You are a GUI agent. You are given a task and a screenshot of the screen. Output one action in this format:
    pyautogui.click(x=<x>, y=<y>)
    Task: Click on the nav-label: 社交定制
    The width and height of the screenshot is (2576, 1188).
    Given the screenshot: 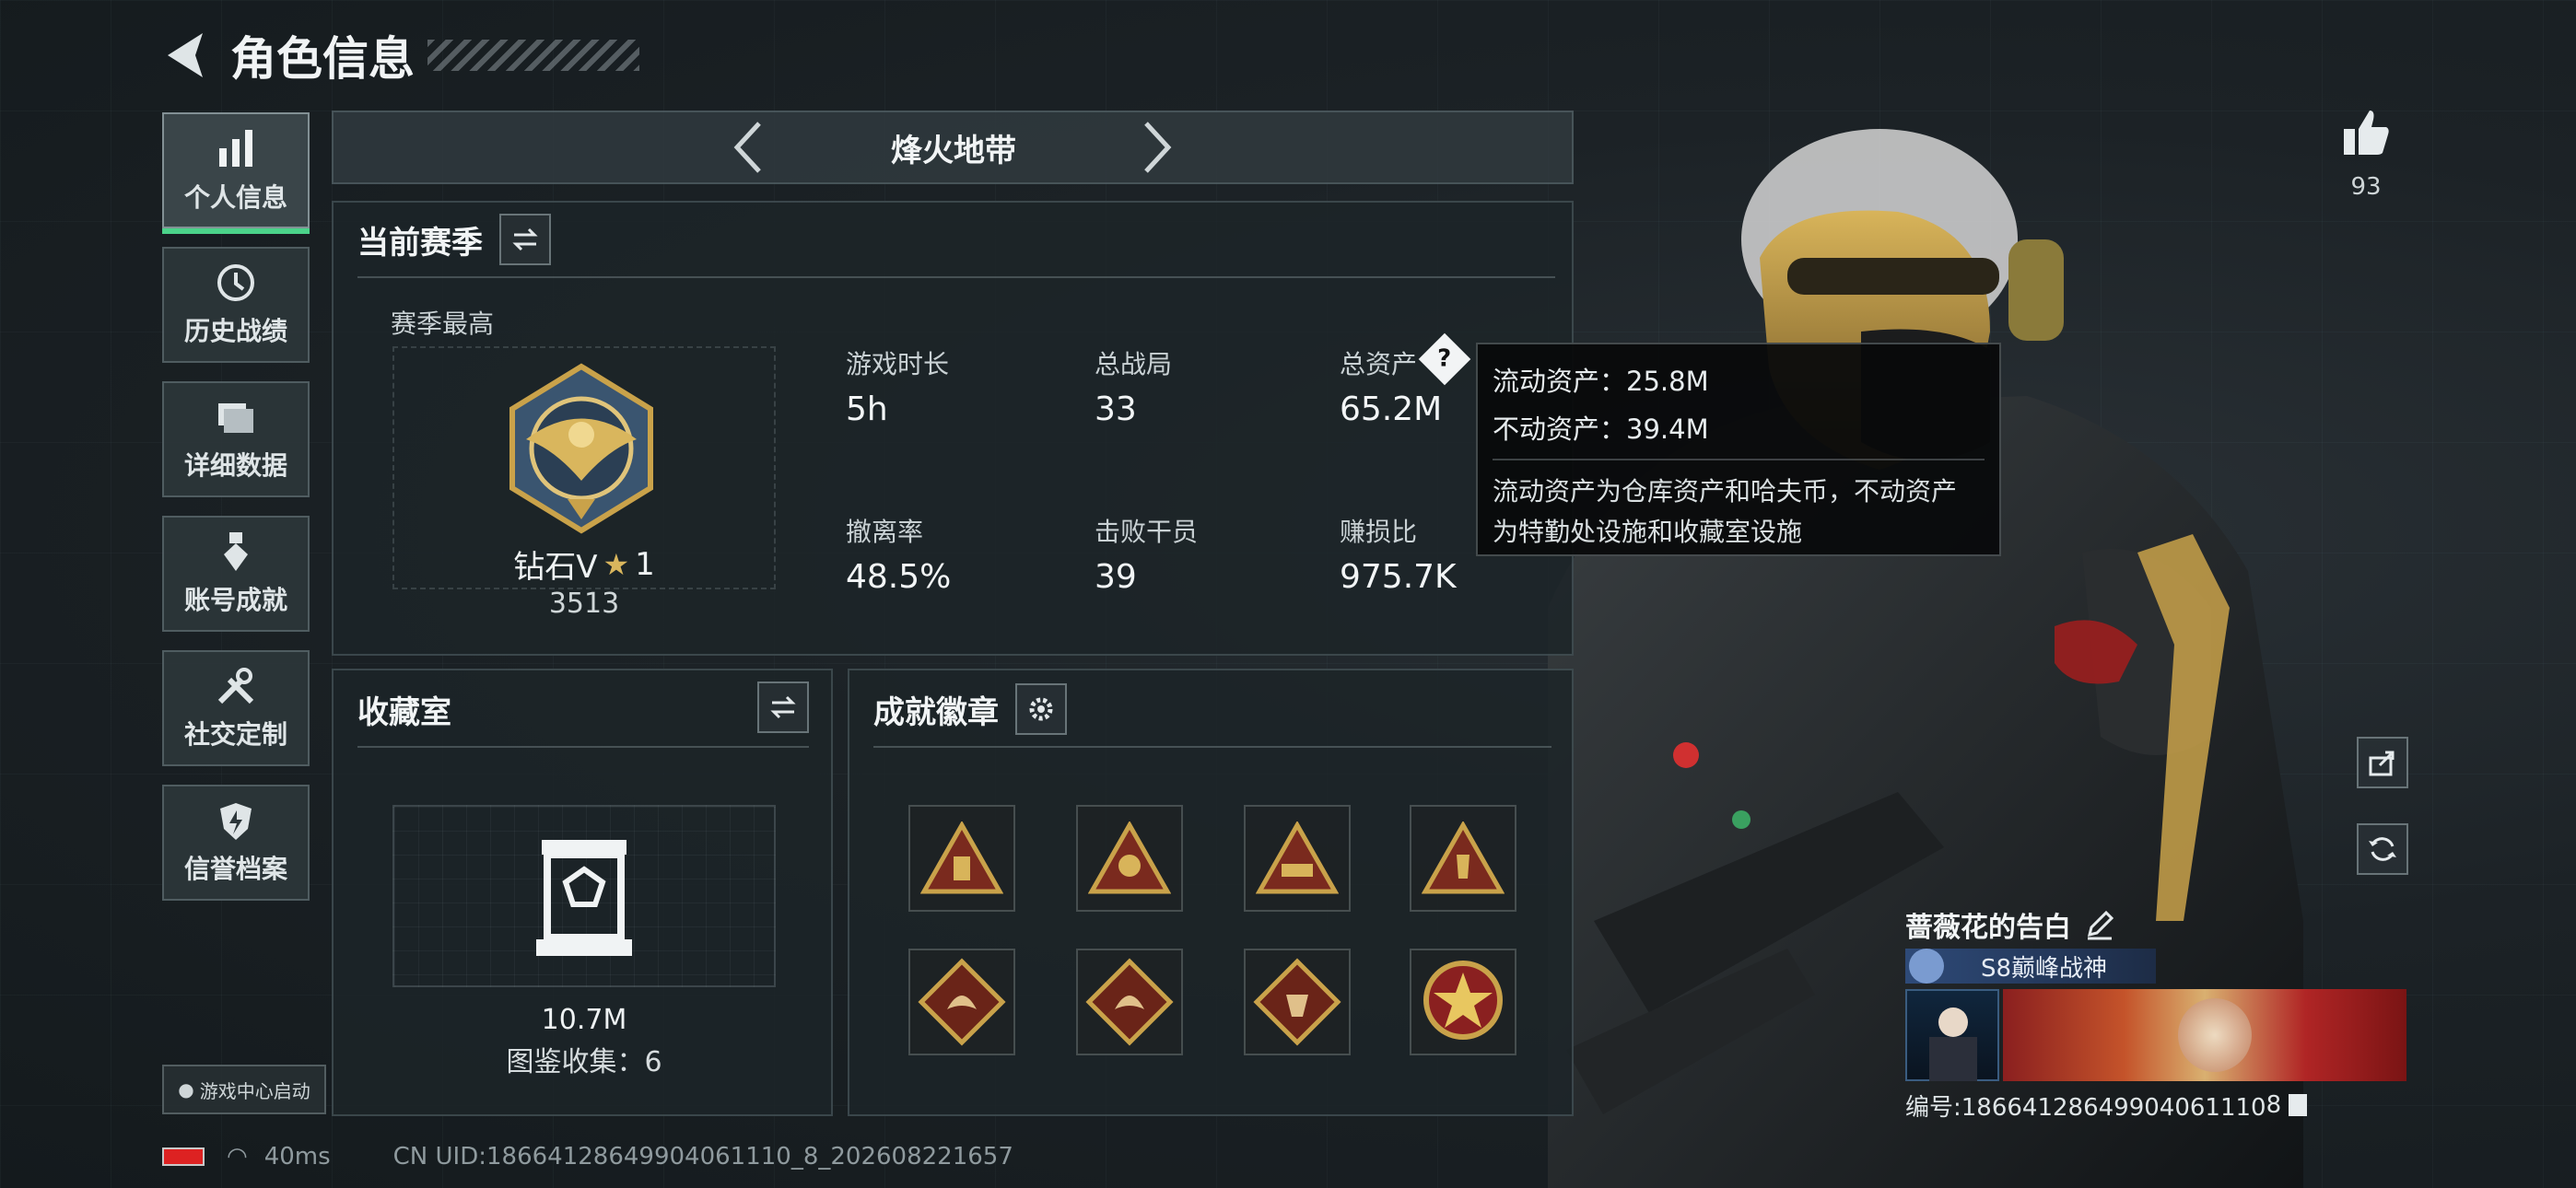 What is the action you would take?
    pyautogui.click(x=235, y=734)
    